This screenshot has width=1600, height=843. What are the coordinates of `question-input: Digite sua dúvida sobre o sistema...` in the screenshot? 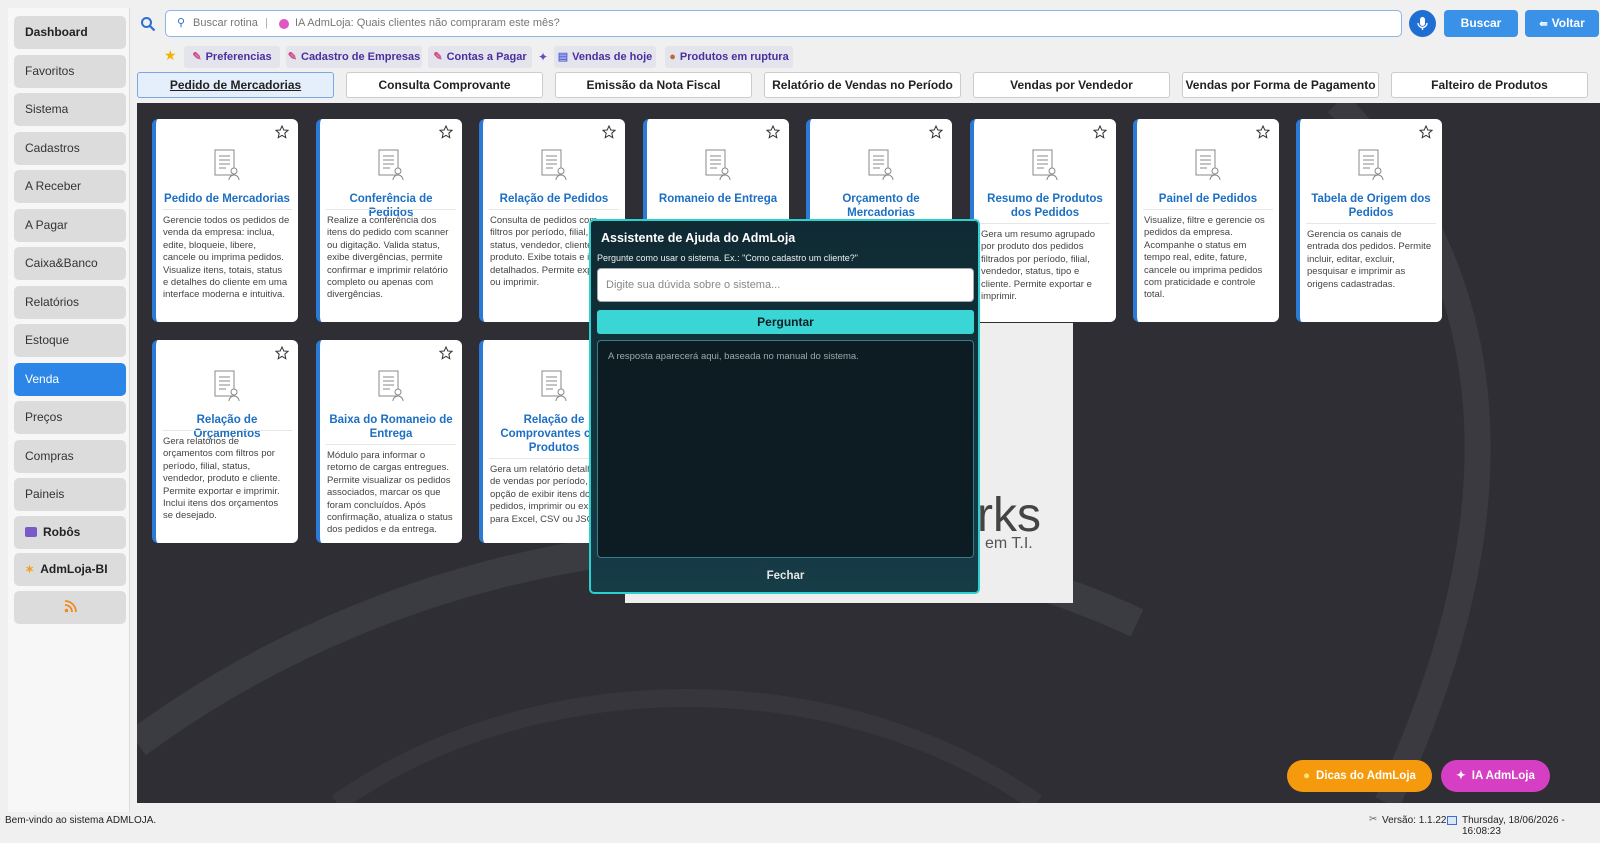 It's located at (785, 285).